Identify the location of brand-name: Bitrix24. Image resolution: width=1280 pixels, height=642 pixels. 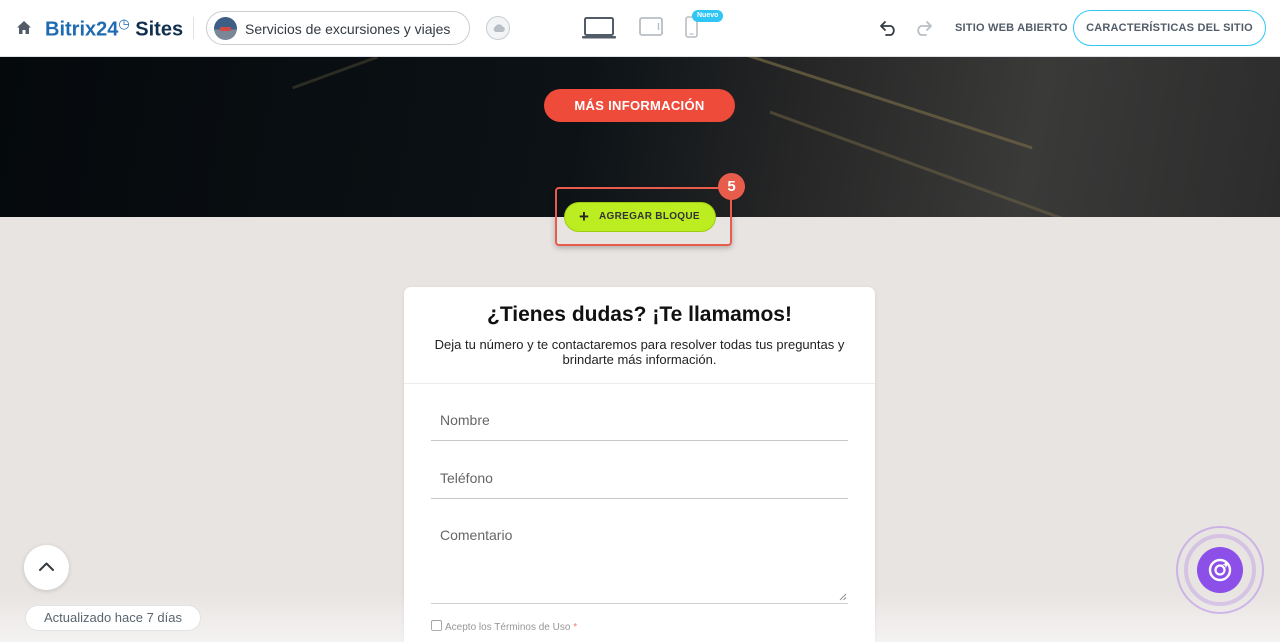
(82, 29).